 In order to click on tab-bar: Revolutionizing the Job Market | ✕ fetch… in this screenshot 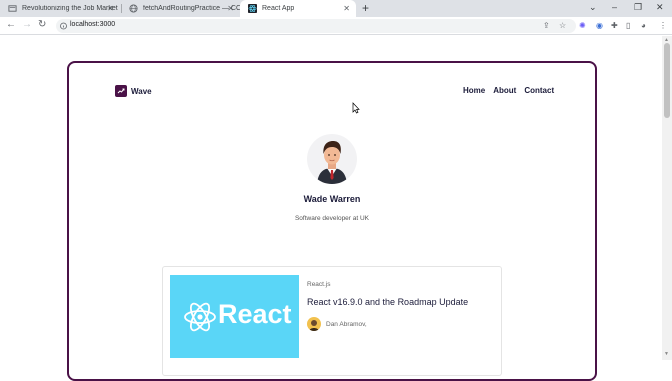, I will do `click(336, 8)`.